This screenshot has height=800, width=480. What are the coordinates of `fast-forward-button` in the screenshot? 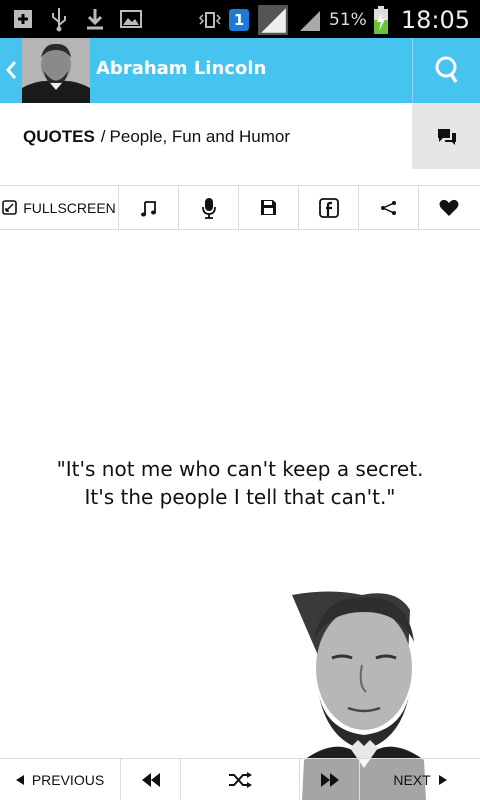 It's located at (330, 779).